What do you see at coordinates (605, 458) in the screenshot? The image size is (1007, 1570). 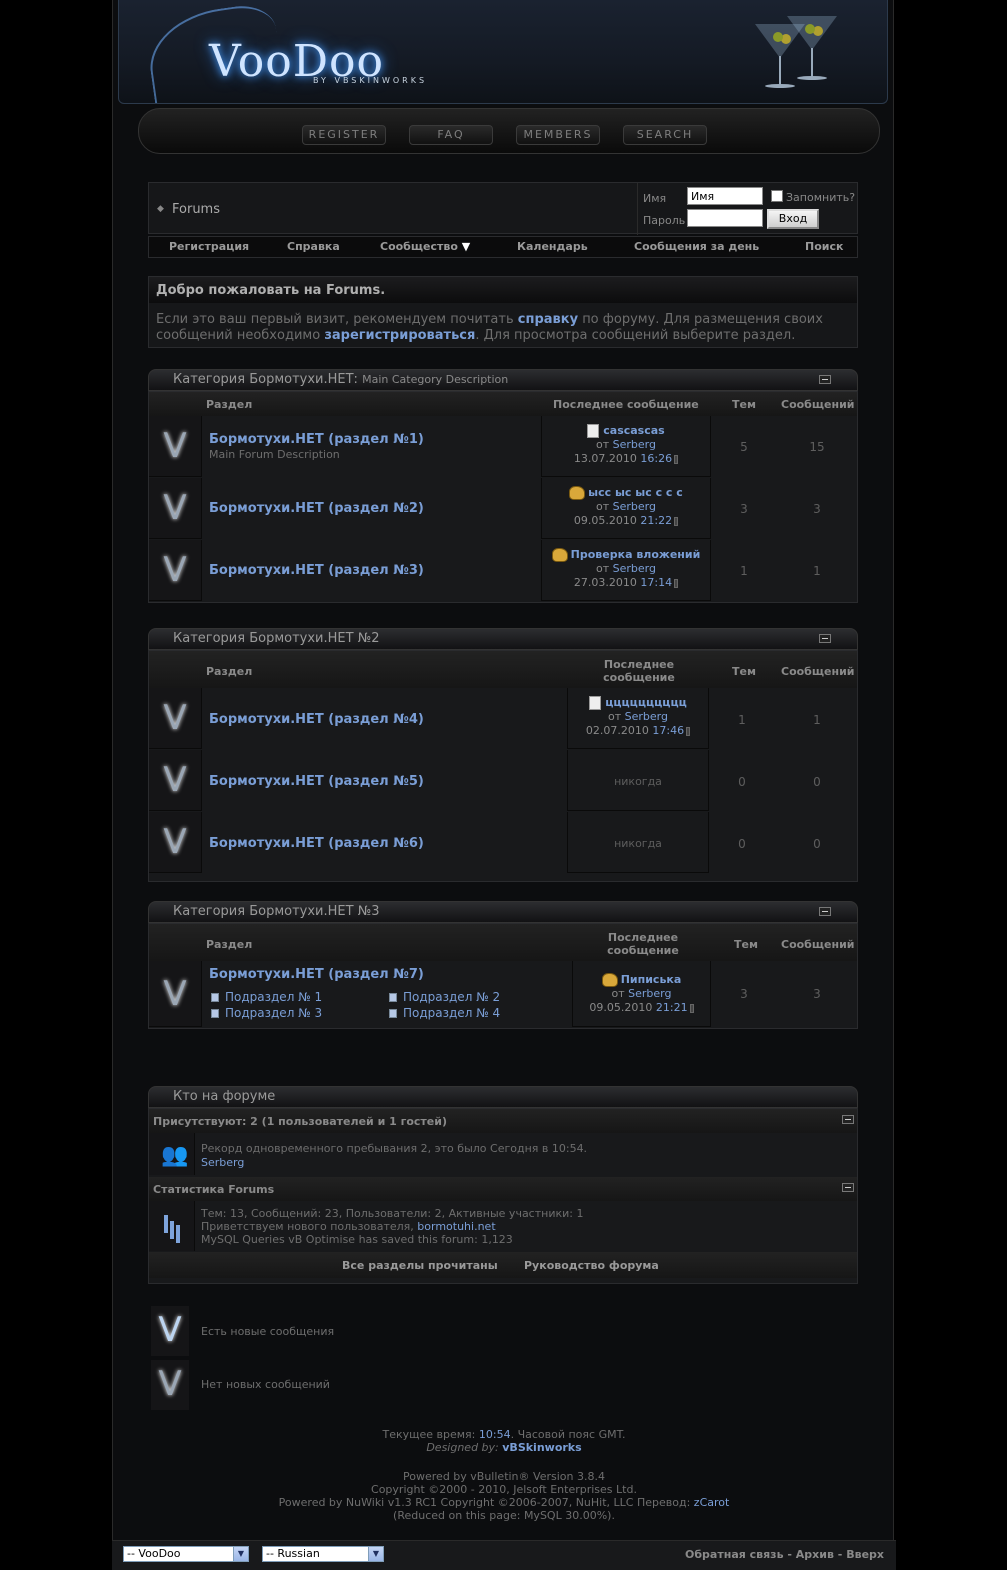 I see `last-post-date: 13.07.2010` at bounding box center [605, 458].